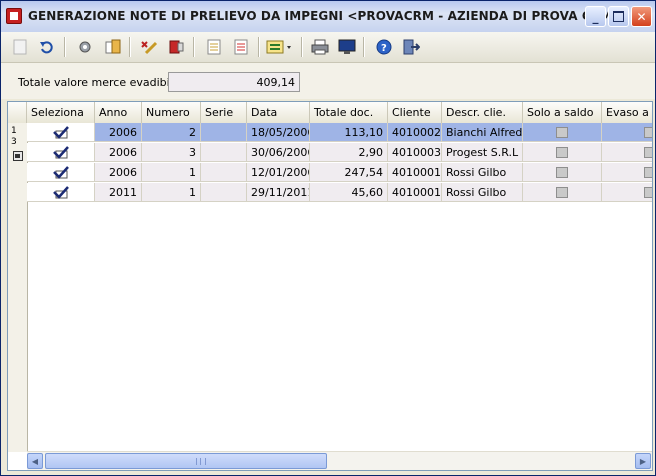  I want to click on cell-totale: 2,90, so click(349, 152).